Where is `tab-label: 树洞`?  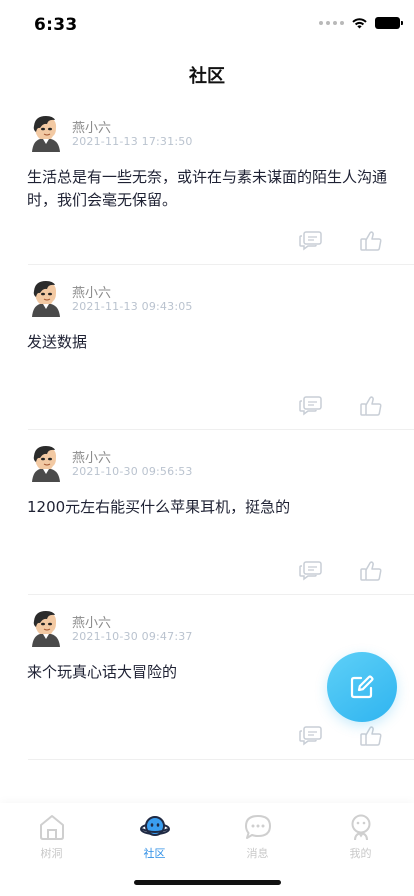 tab-label: 树洞 is located at coordinates (51, 853).